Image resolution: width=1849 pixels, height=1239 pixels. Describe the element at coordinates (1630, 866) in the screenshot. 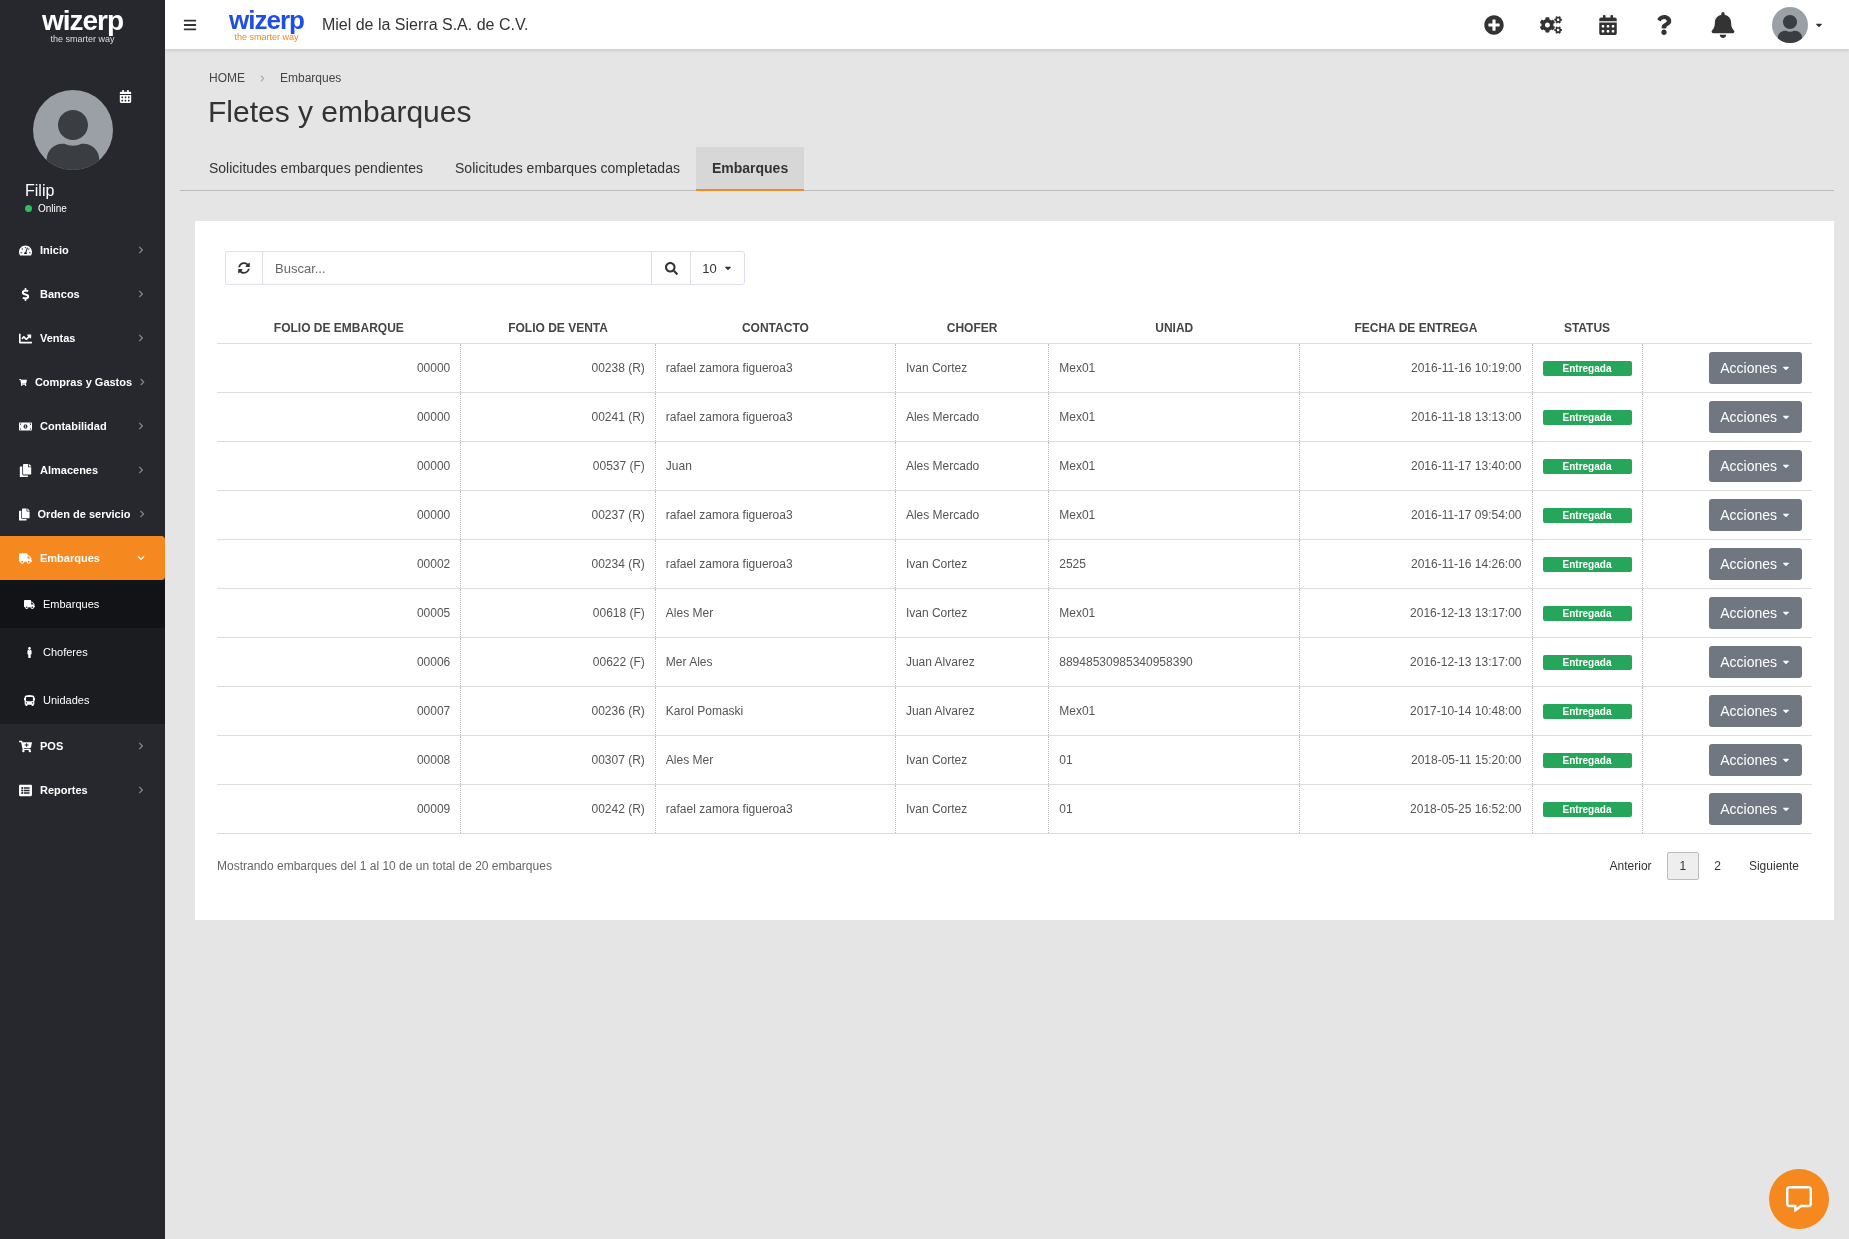

I see `previous-link: Anterior` at that location.